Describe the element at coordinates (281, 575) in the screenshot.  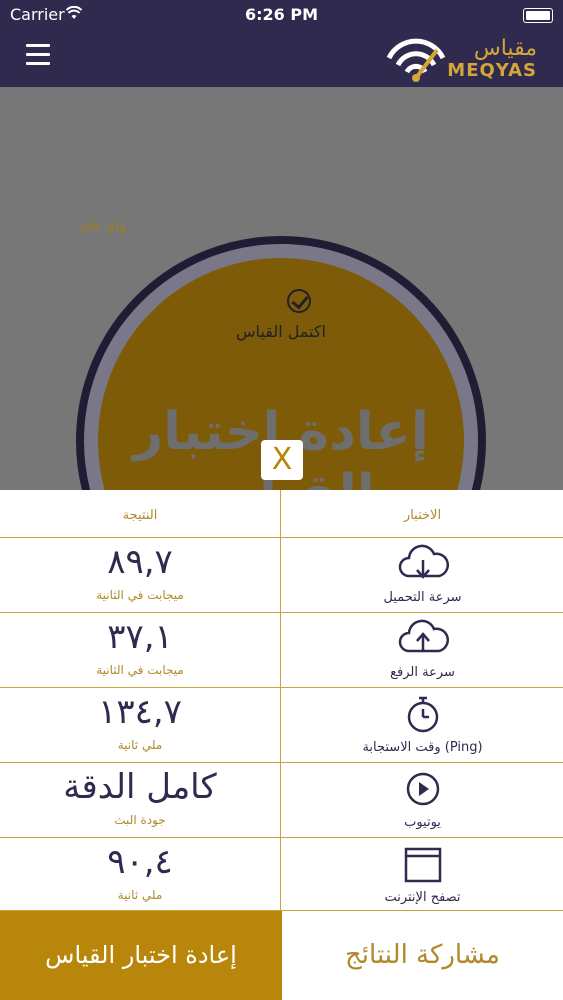
I see `table-row: ٨٩,٧ ميجابت في الثانية سرعة التحميل` at that location.